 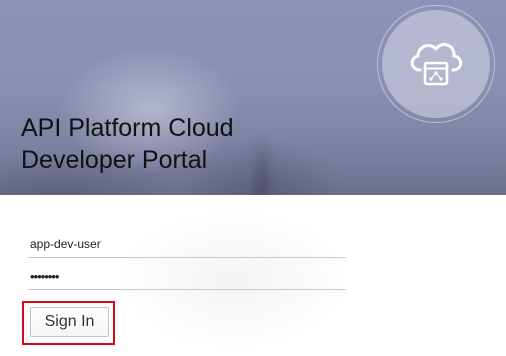 I want to click on password-input, so click(x=188, y=276).